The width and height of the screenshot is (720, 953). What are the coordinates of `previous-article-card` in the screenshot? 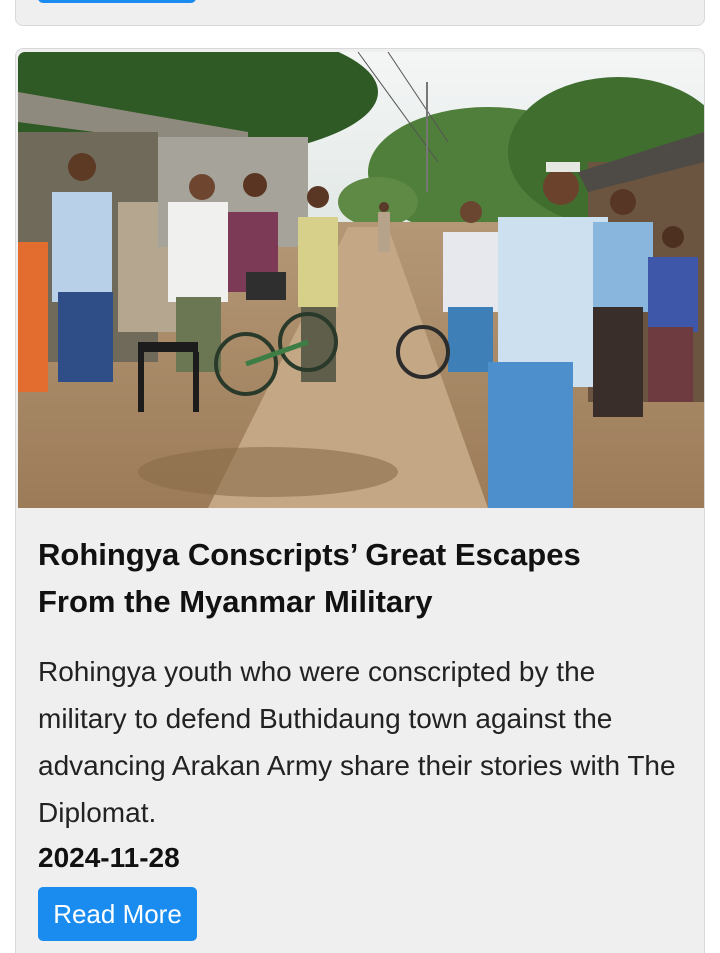 It's located at (360, 13).